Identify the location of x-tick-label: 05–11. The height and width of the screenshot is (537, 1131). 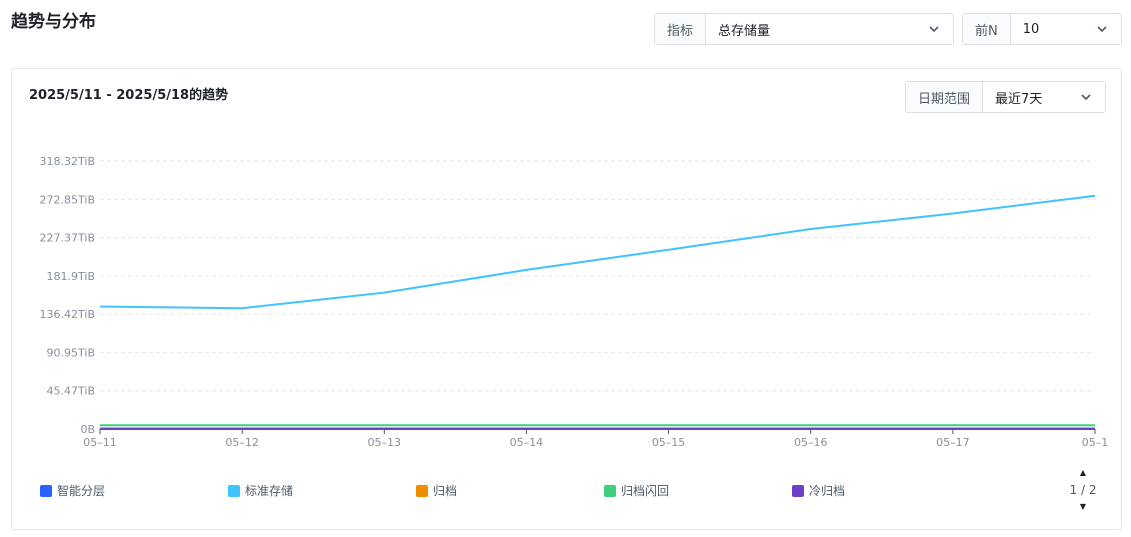
(100, 442).